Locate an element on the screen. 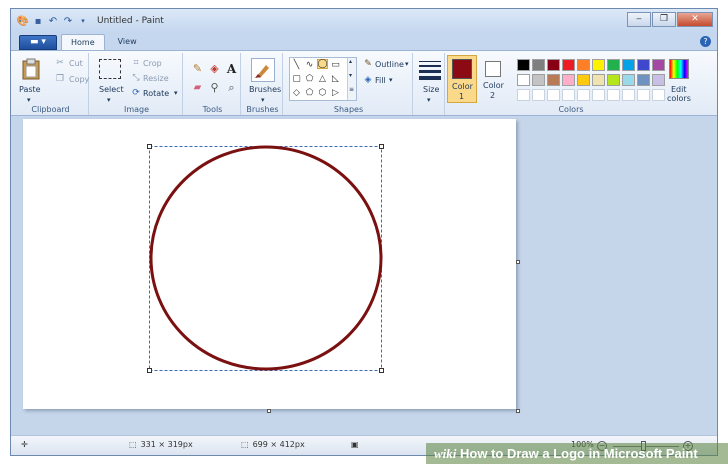  tab-home: Home is located at coordinates (83, 42).